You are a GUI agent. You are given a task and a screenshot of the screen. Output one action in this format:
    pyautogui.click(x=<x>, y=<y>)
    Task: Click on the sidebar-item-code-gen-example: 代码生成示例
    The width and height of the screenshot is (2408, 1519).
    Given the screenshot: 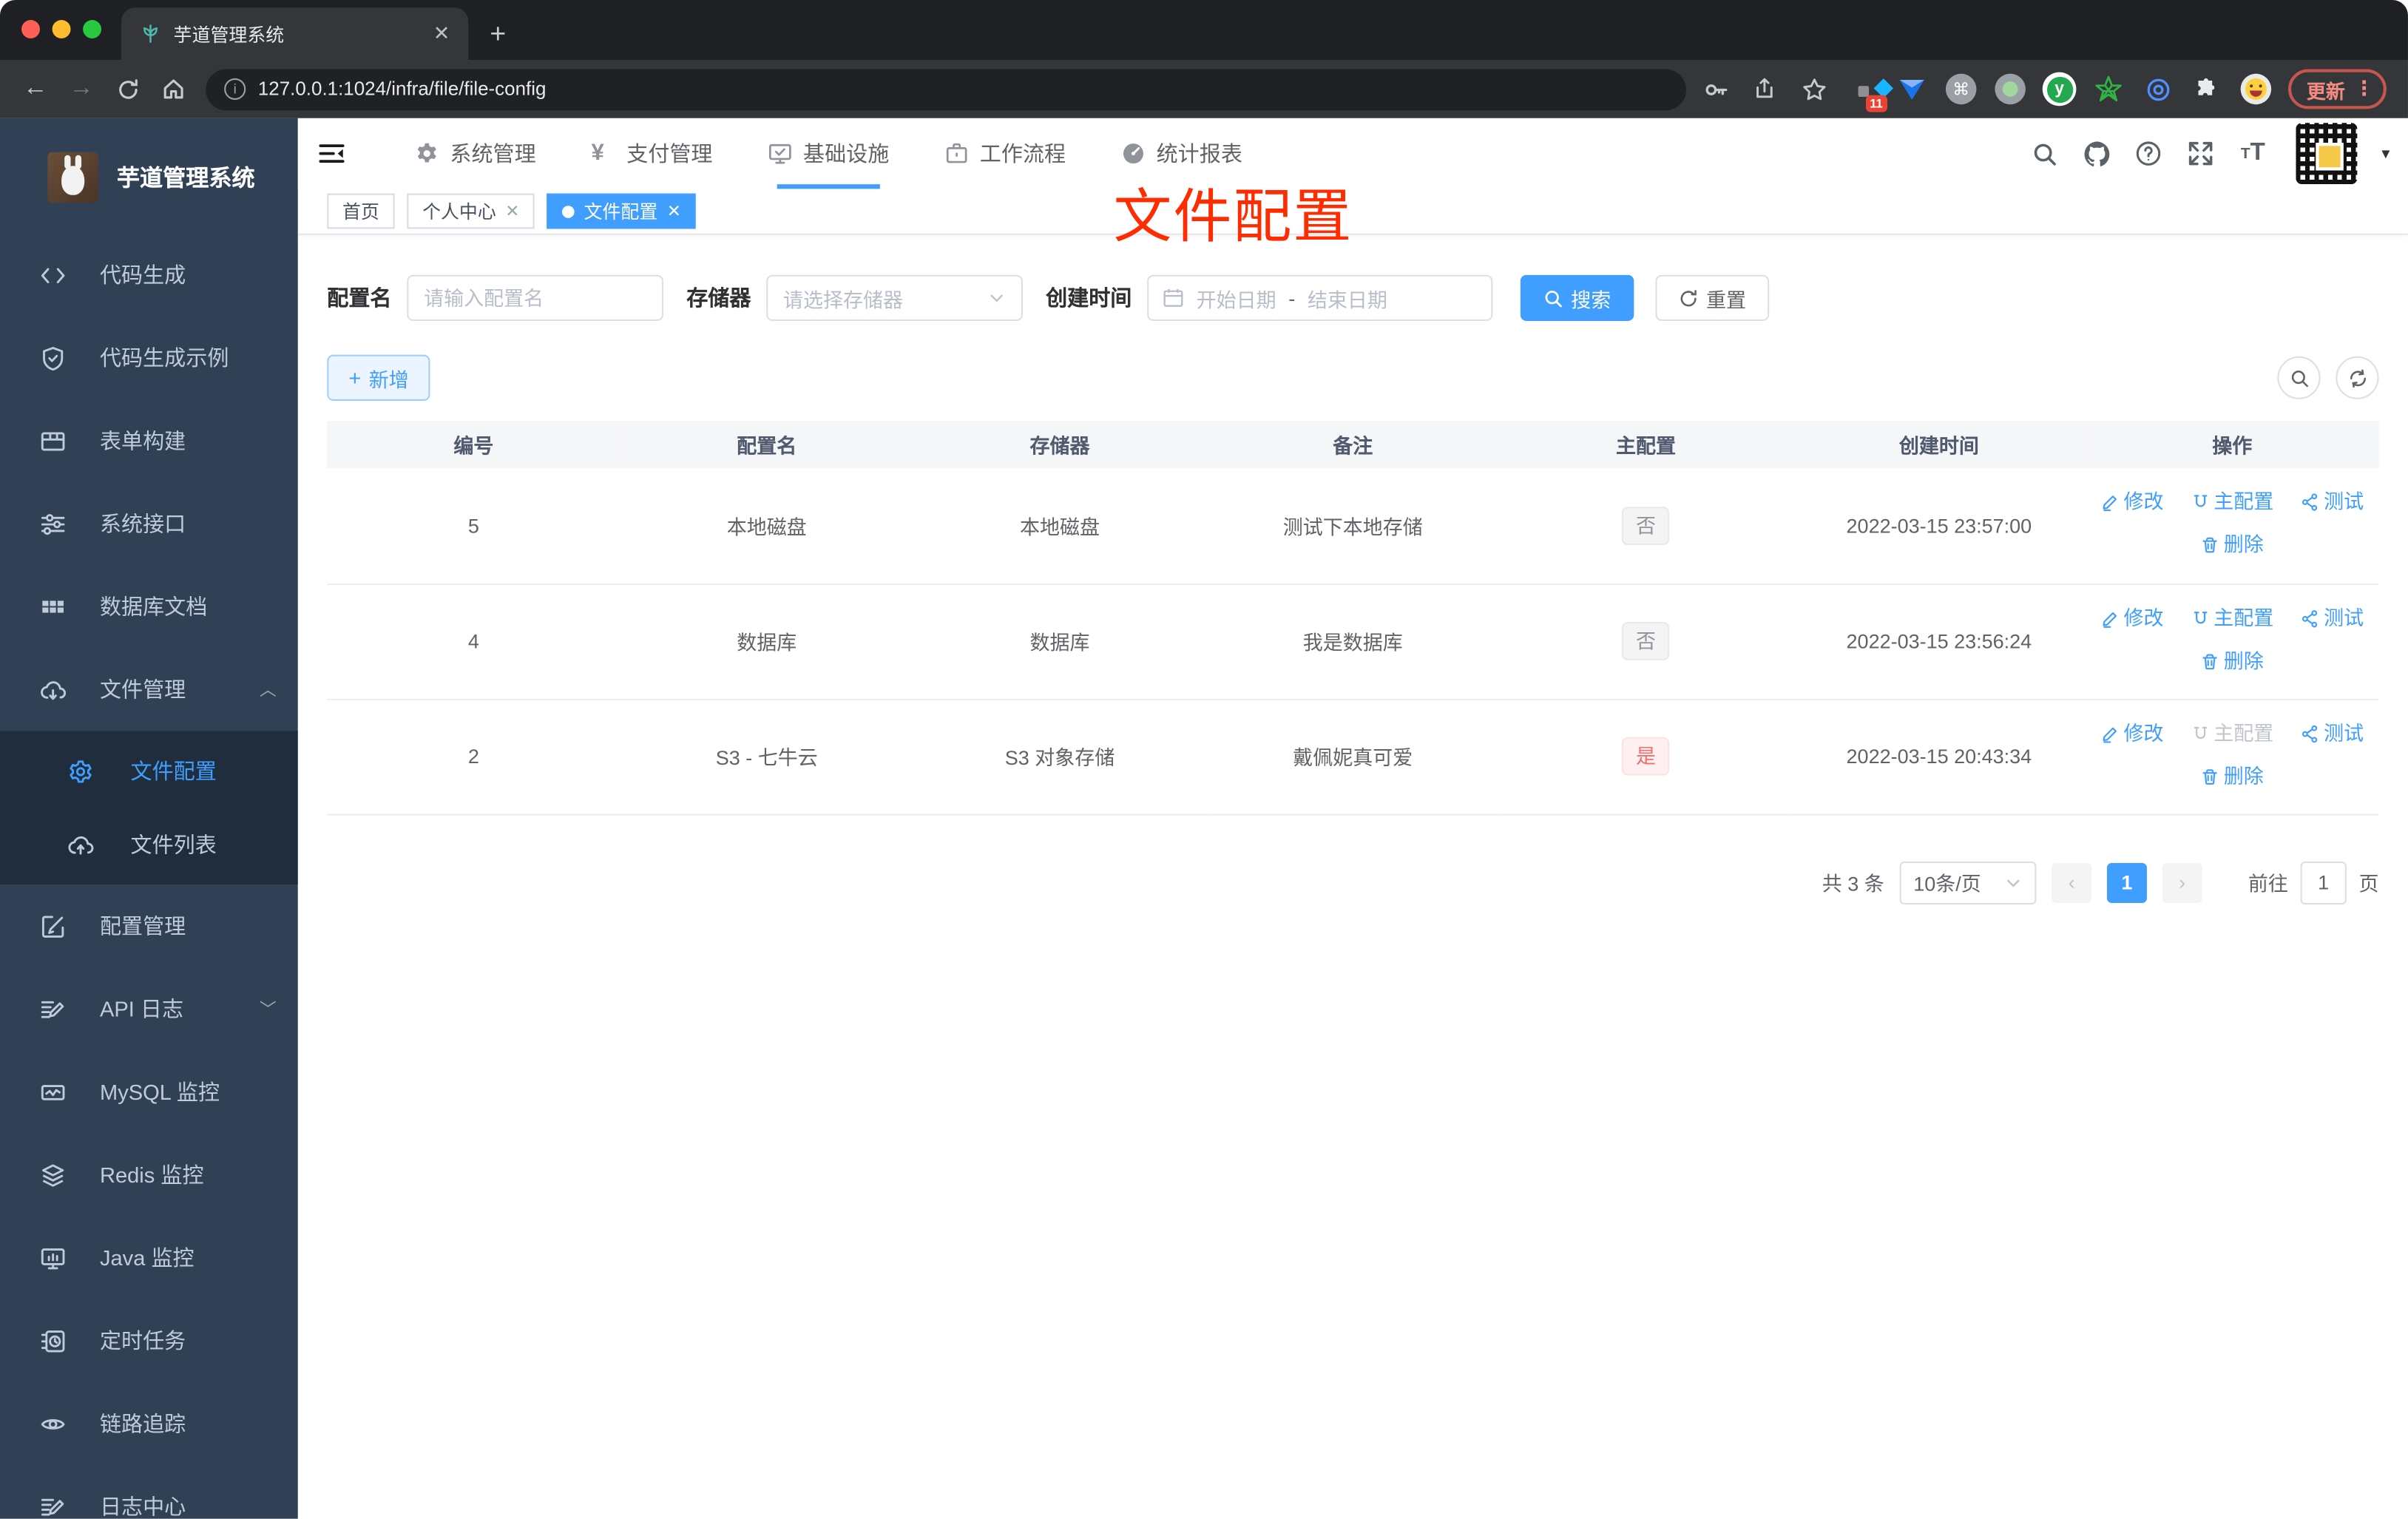 What is the action you would take?
    pyautogui.click(x=149, y=358)
    